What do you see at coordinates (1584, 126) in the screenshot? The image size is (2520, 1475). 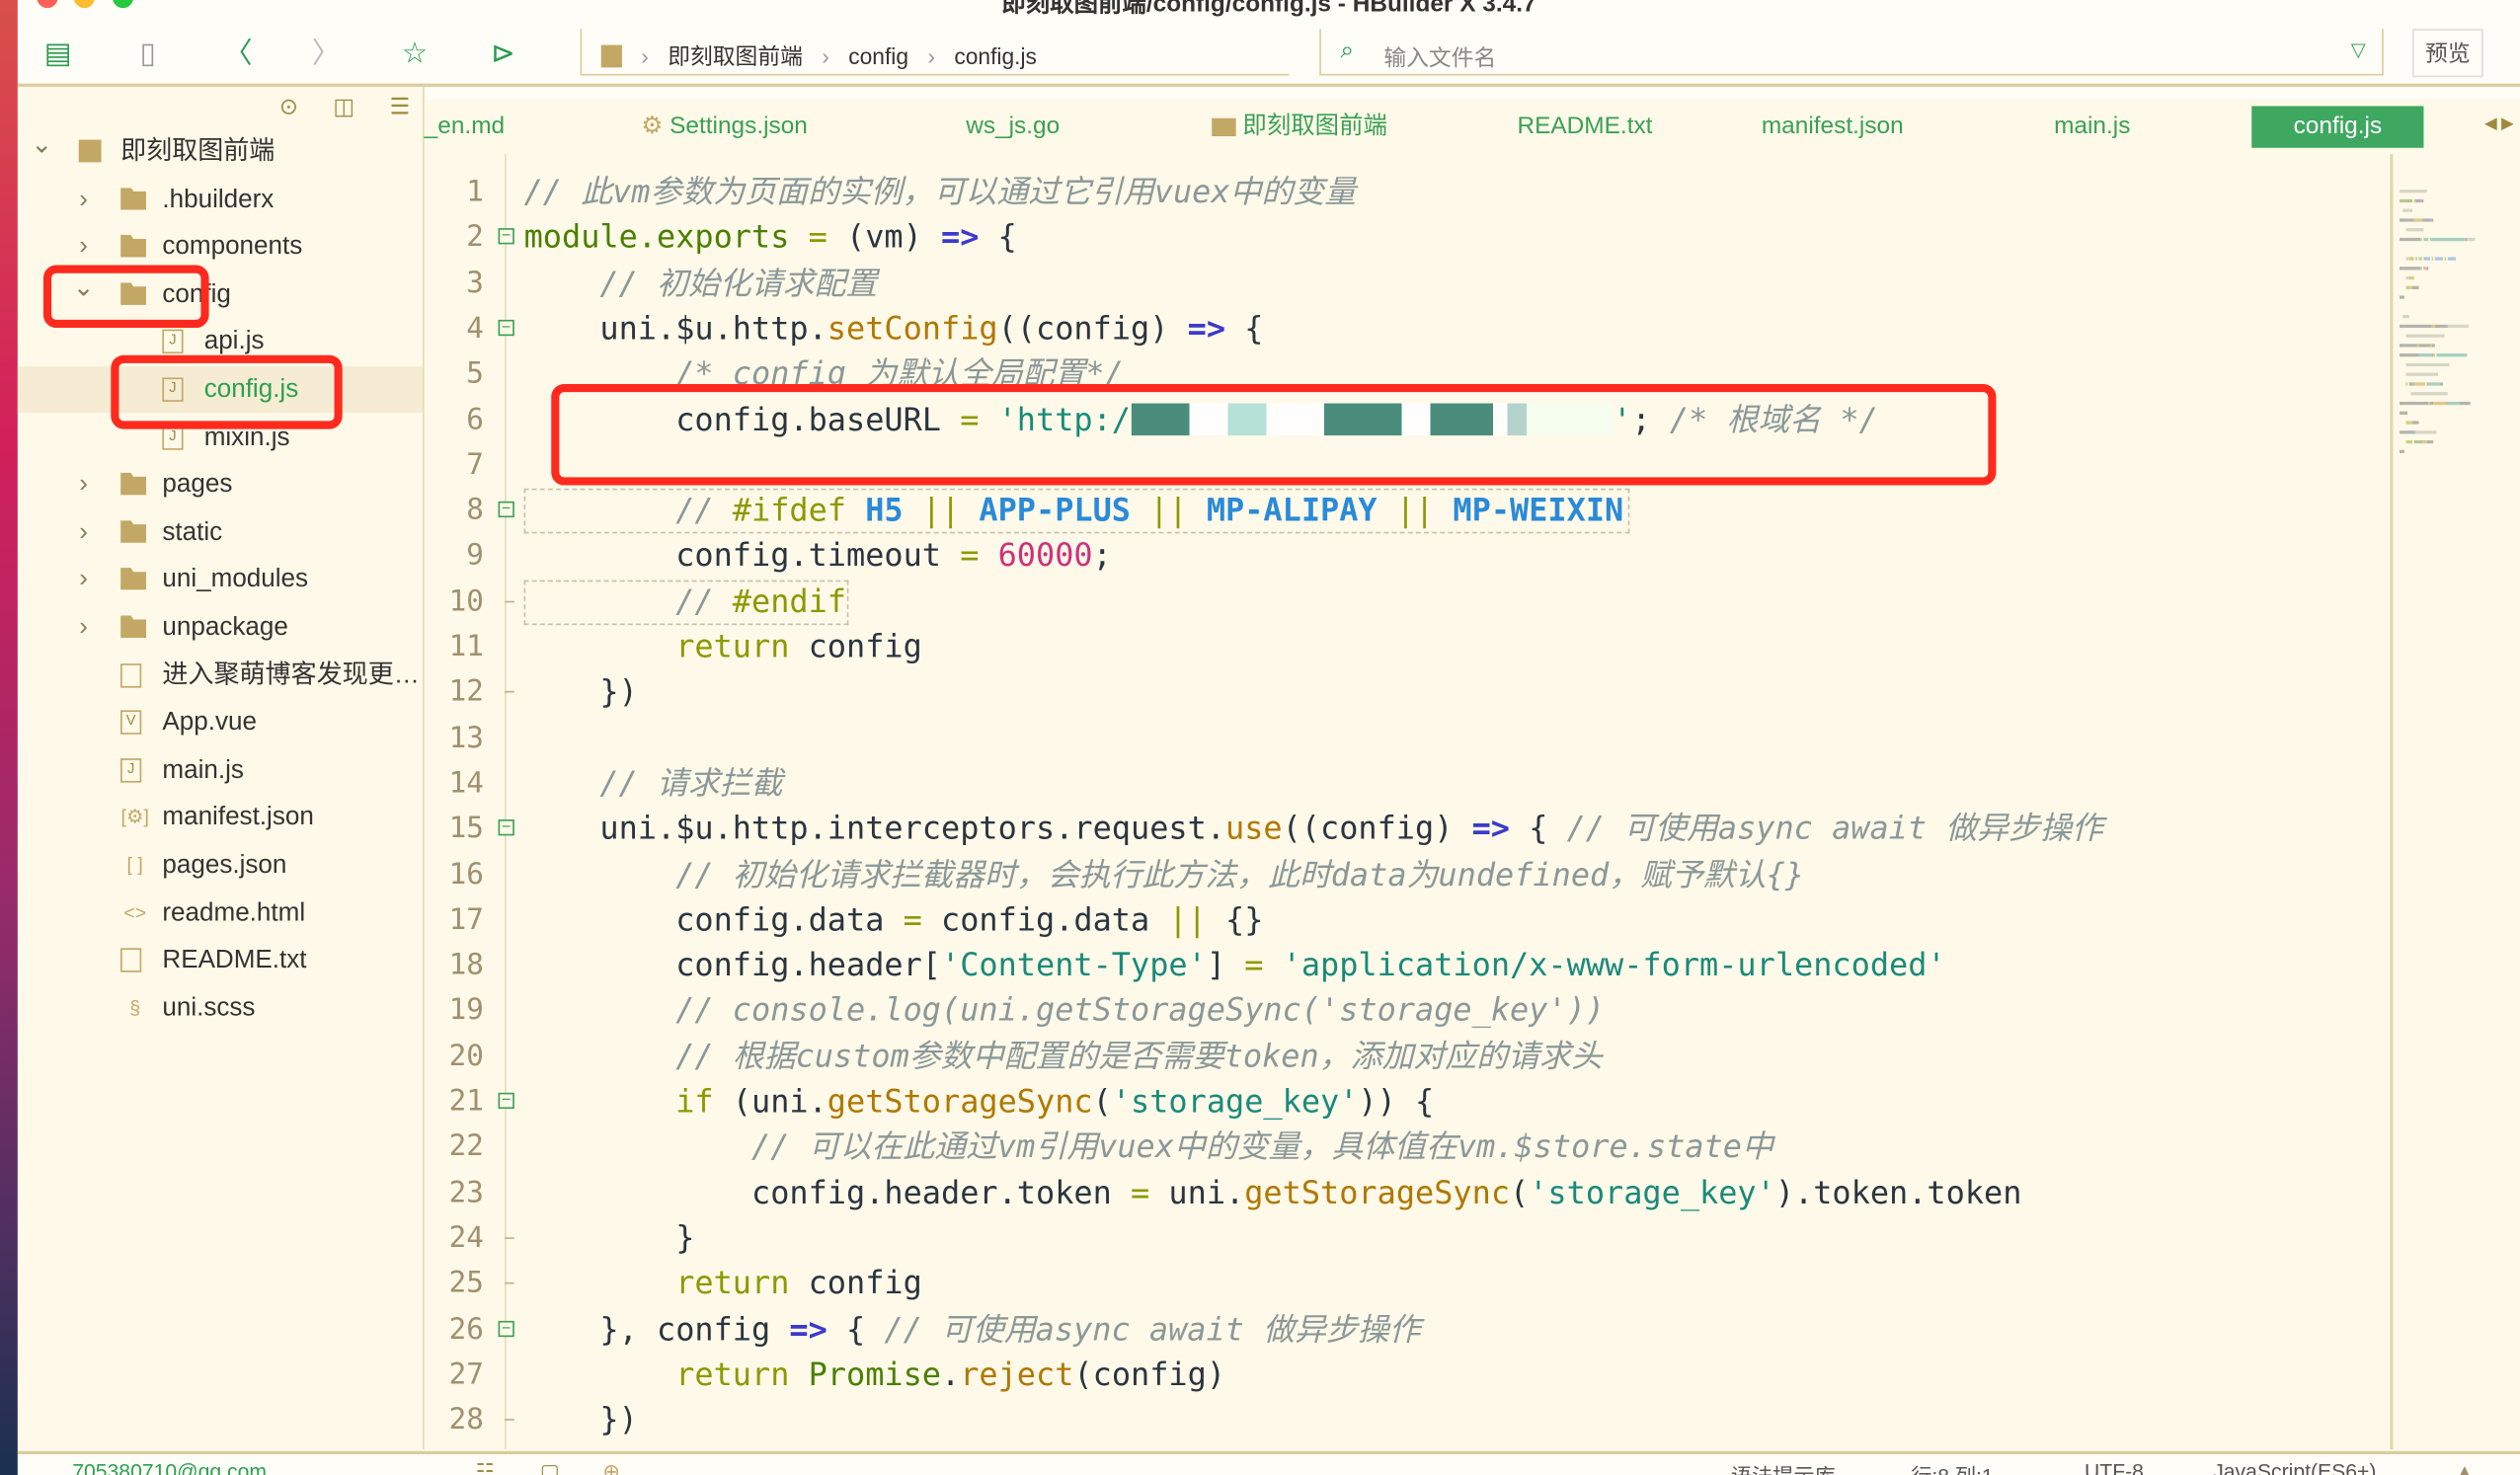 I see `tab-readme-txt: README.txt` at bounding box center [1584, 126].